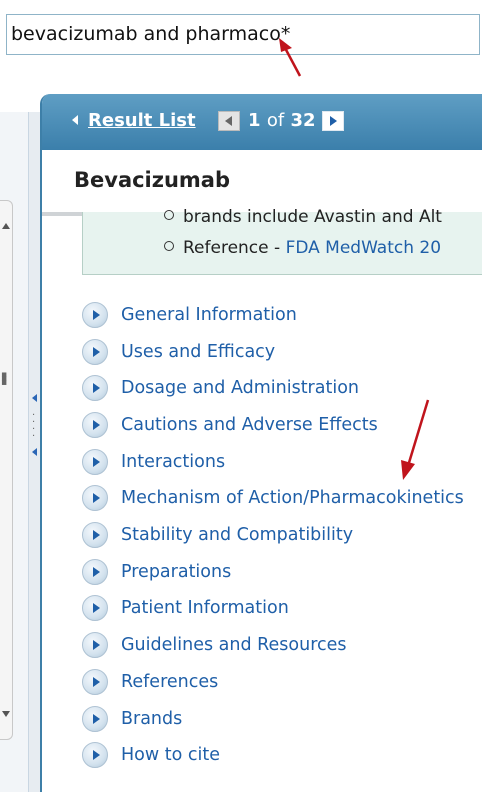 The image size is (482, 792). I want to click on toc-item-label: Preparations, so click(176, 572).